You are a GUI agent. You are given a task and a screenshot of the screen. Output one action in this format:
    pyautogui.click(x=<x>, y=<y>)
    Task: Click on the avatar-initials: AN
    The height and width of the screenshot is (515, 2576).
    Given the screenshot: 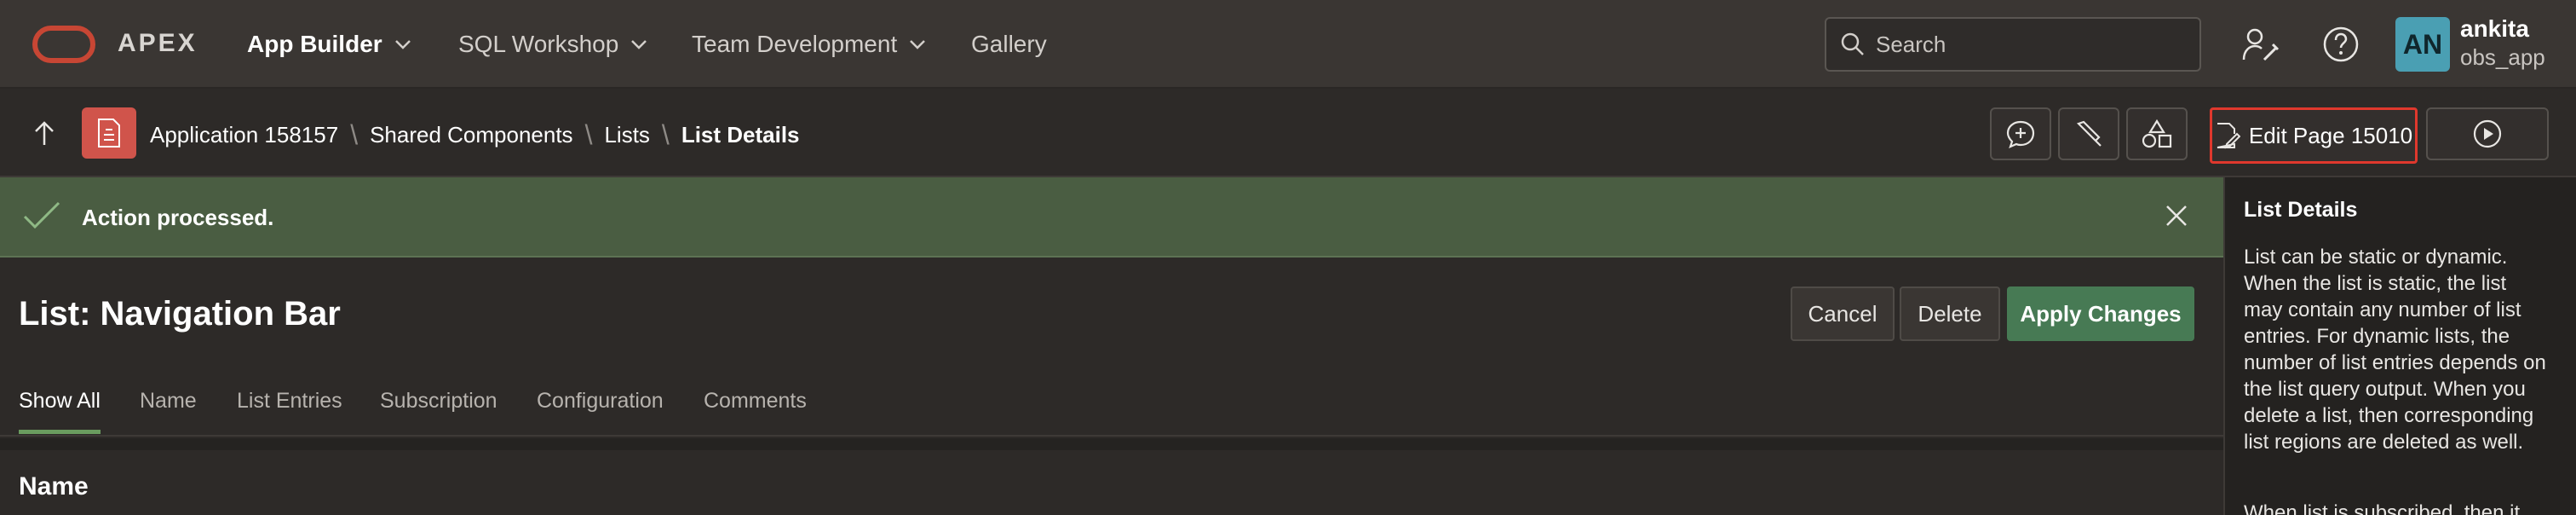 What is the action you would take?
    pyautogui.click(x=2422, y=44)
    